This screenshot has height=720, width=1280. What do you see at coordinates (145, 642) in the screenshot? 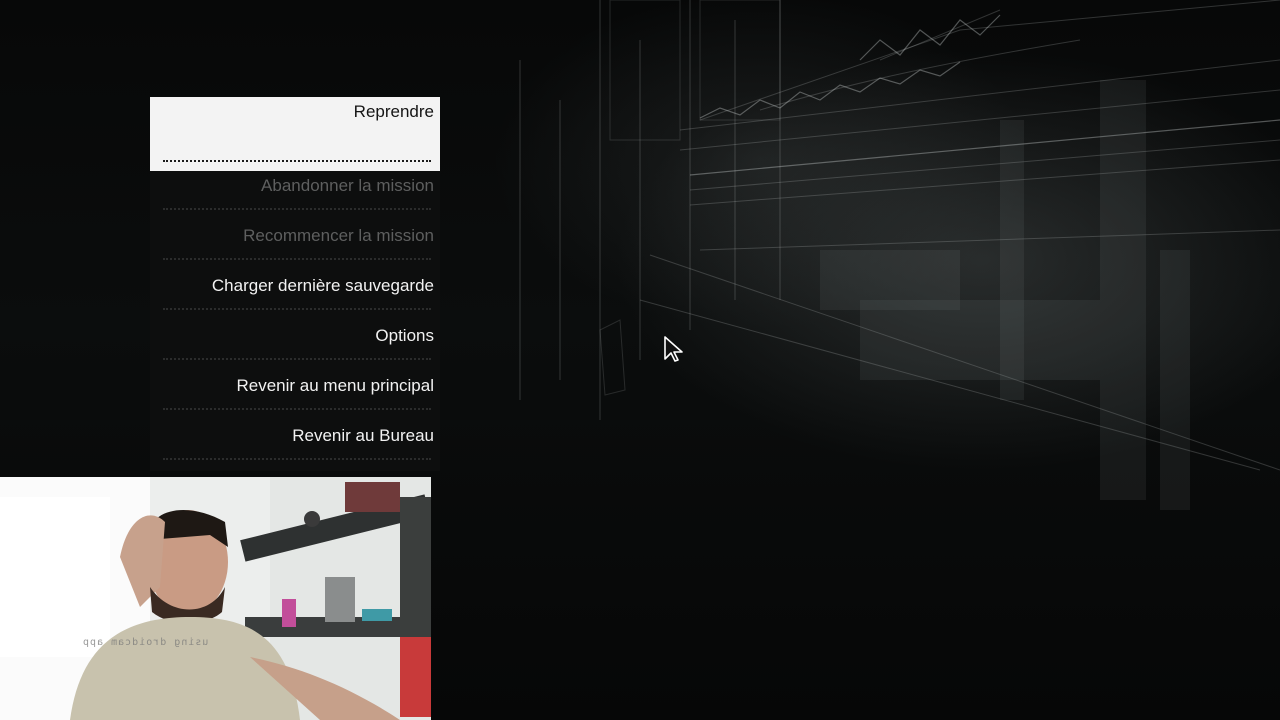
I see `webcam-caption: using droidcam app` at bounding box center [145, 642].